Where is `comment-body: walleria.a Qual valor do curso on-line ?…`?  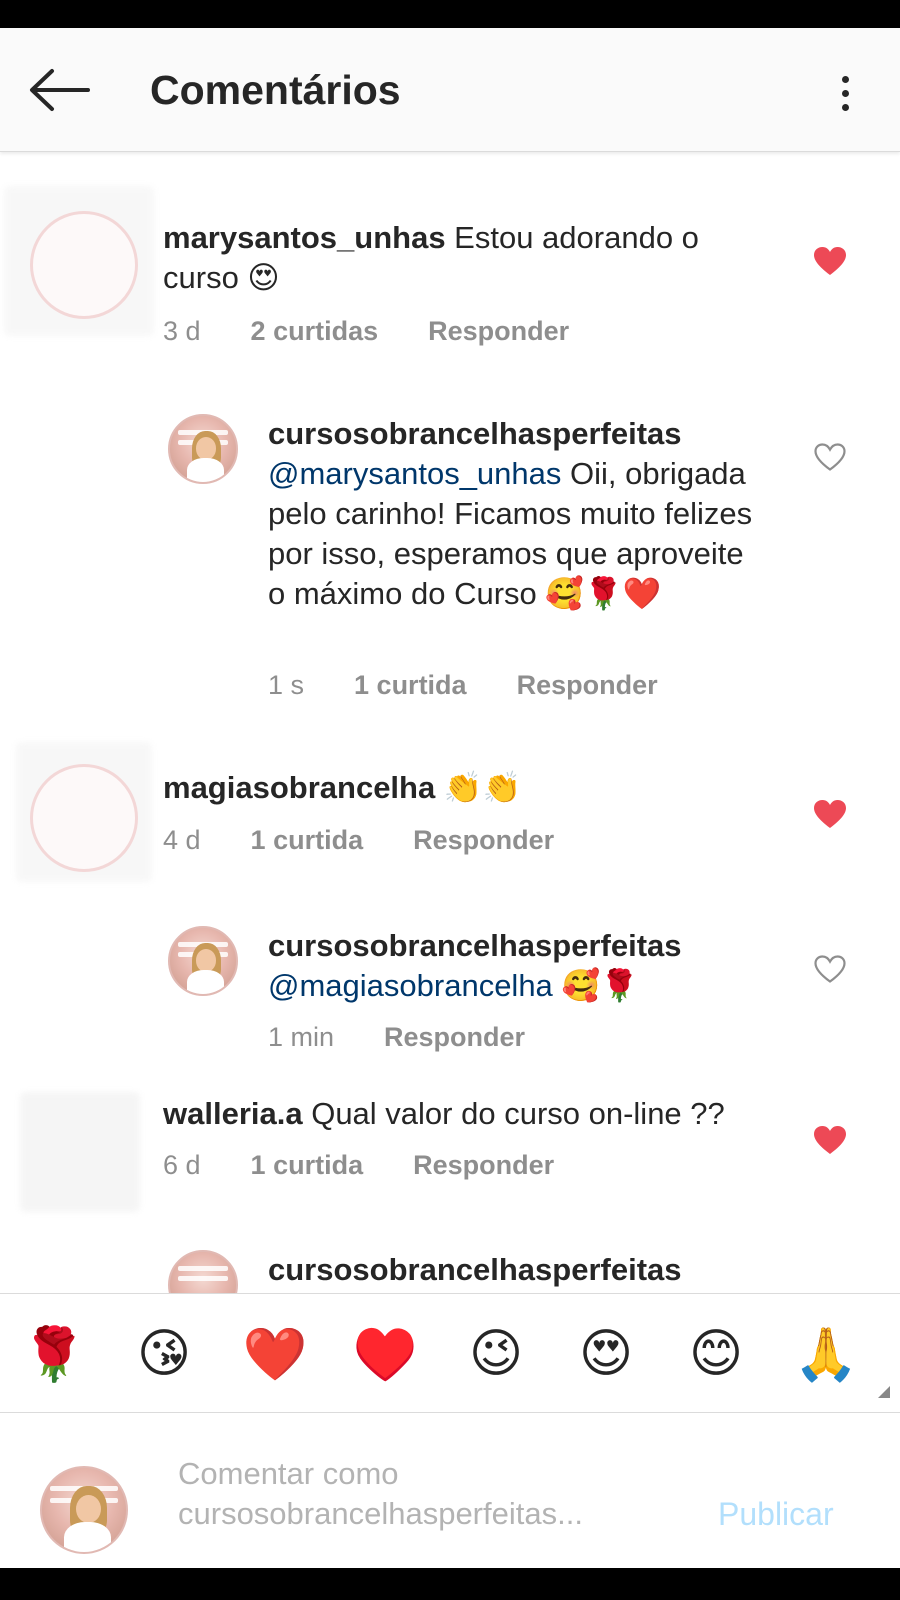 comment-body: walleria.a Qual valor do curso on-line ?… is located at coordinates (483, 1114).